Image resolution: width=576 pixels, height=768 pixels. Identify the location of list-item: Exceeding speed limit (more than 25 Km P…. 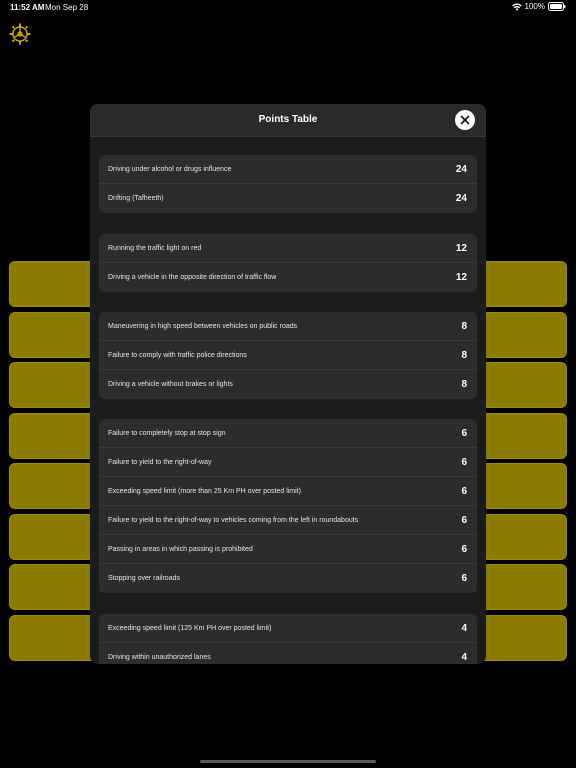
(288, 491).